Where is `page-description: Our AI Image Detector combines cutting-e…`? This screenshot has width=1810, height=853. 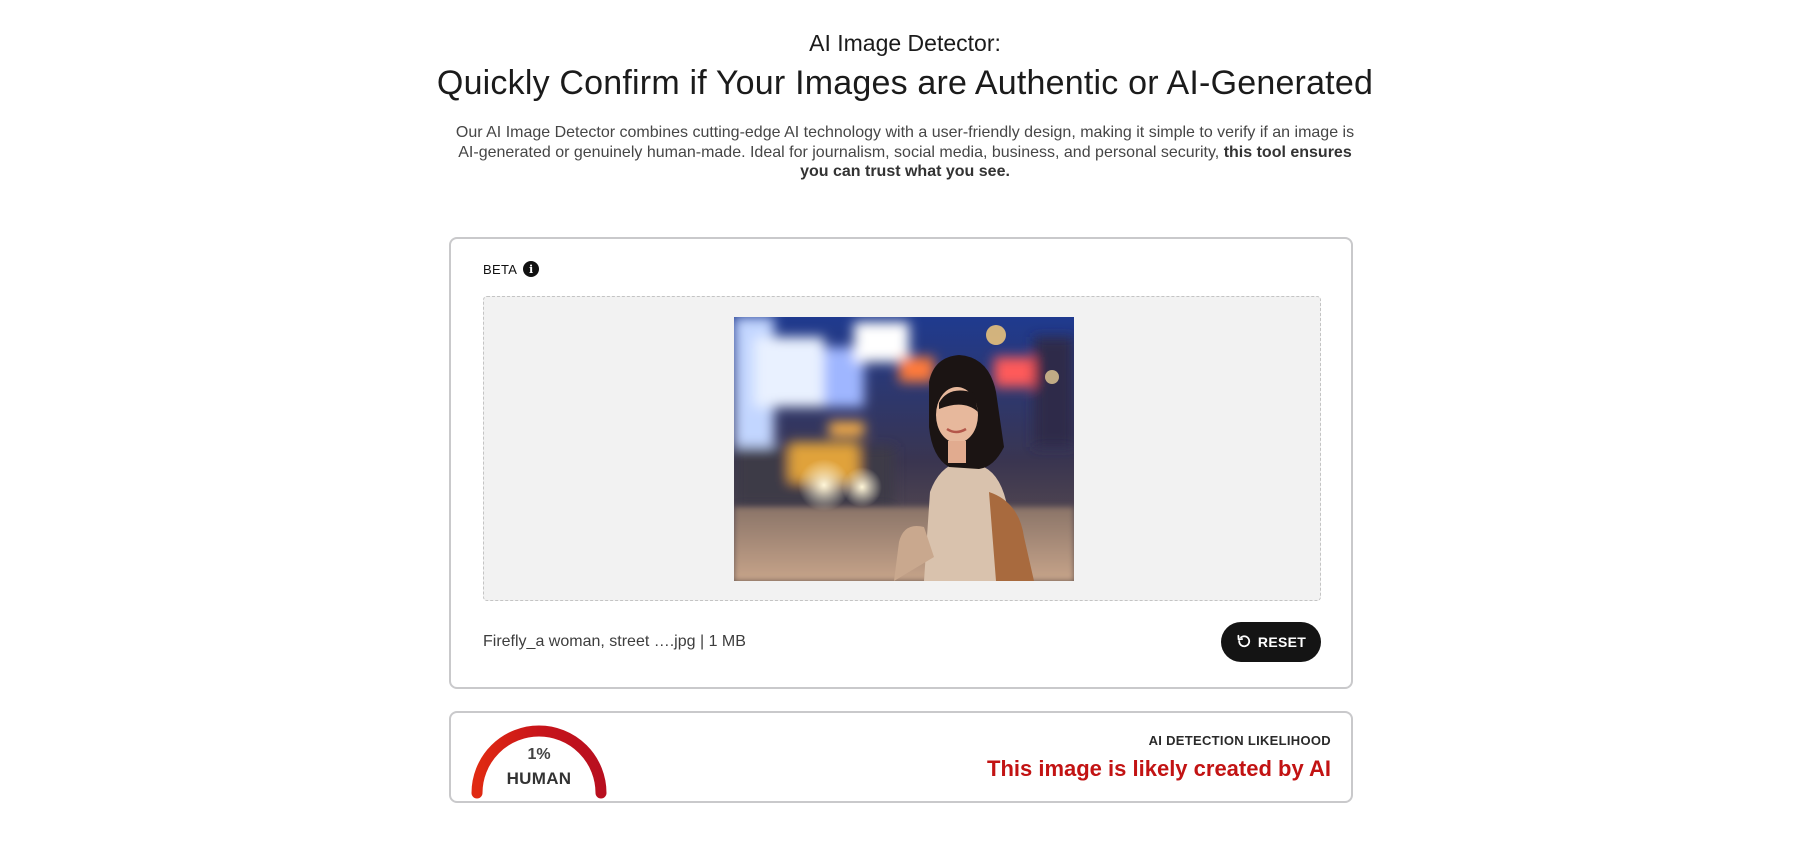
page-description: Our AI Image Detector combines cutting-e… is located at coordinates (905, 152).